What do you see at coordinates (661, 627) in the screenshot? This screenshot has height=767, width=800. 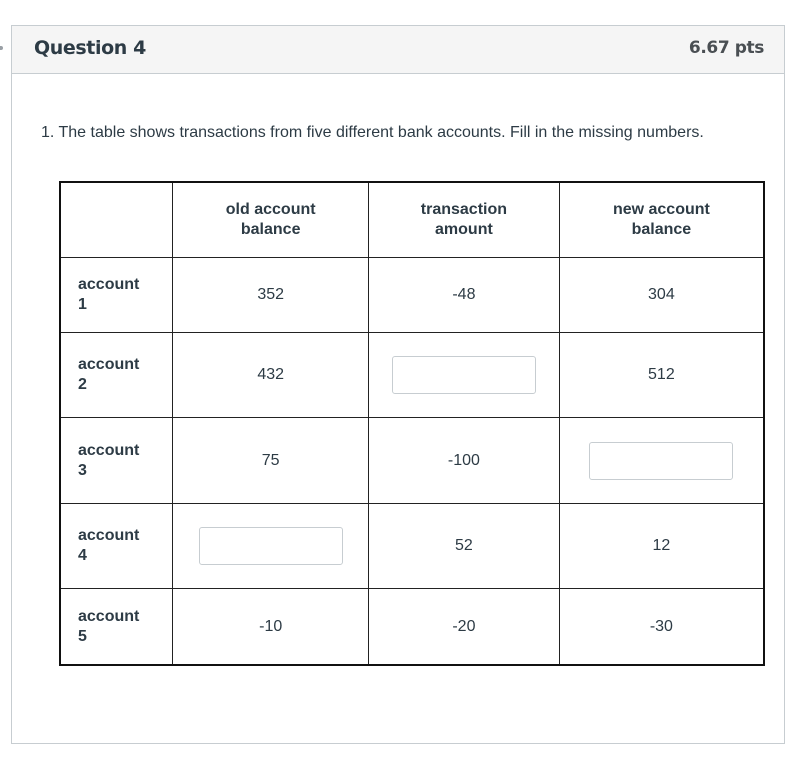 I see `new-balance-cell: -30` at bounding box center [661, 627].